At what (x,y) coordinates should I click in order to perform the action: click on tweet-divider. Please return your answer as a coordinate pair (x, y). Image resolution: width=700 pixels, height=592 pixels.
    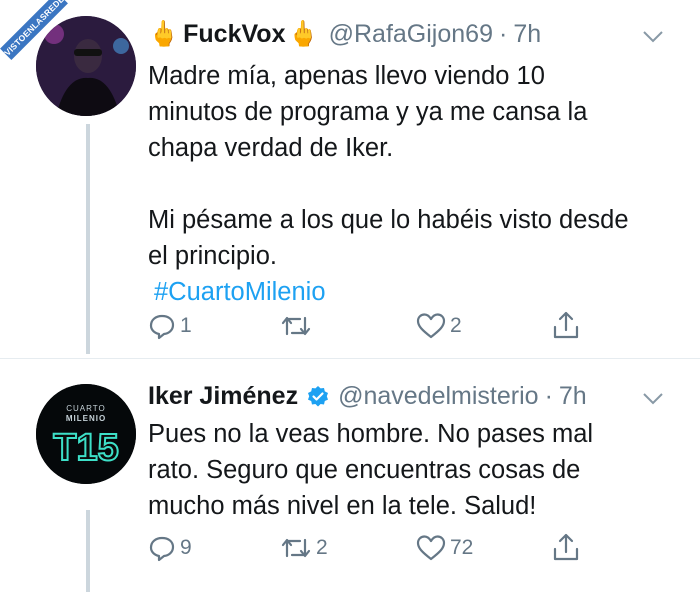
    Looking at the image, I should click on (350, 358).